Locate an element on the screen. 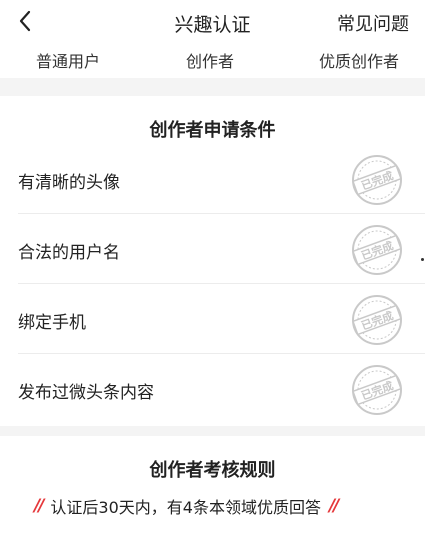  condition-label: 有清晰的头像 is located at coordinates (69, 183).